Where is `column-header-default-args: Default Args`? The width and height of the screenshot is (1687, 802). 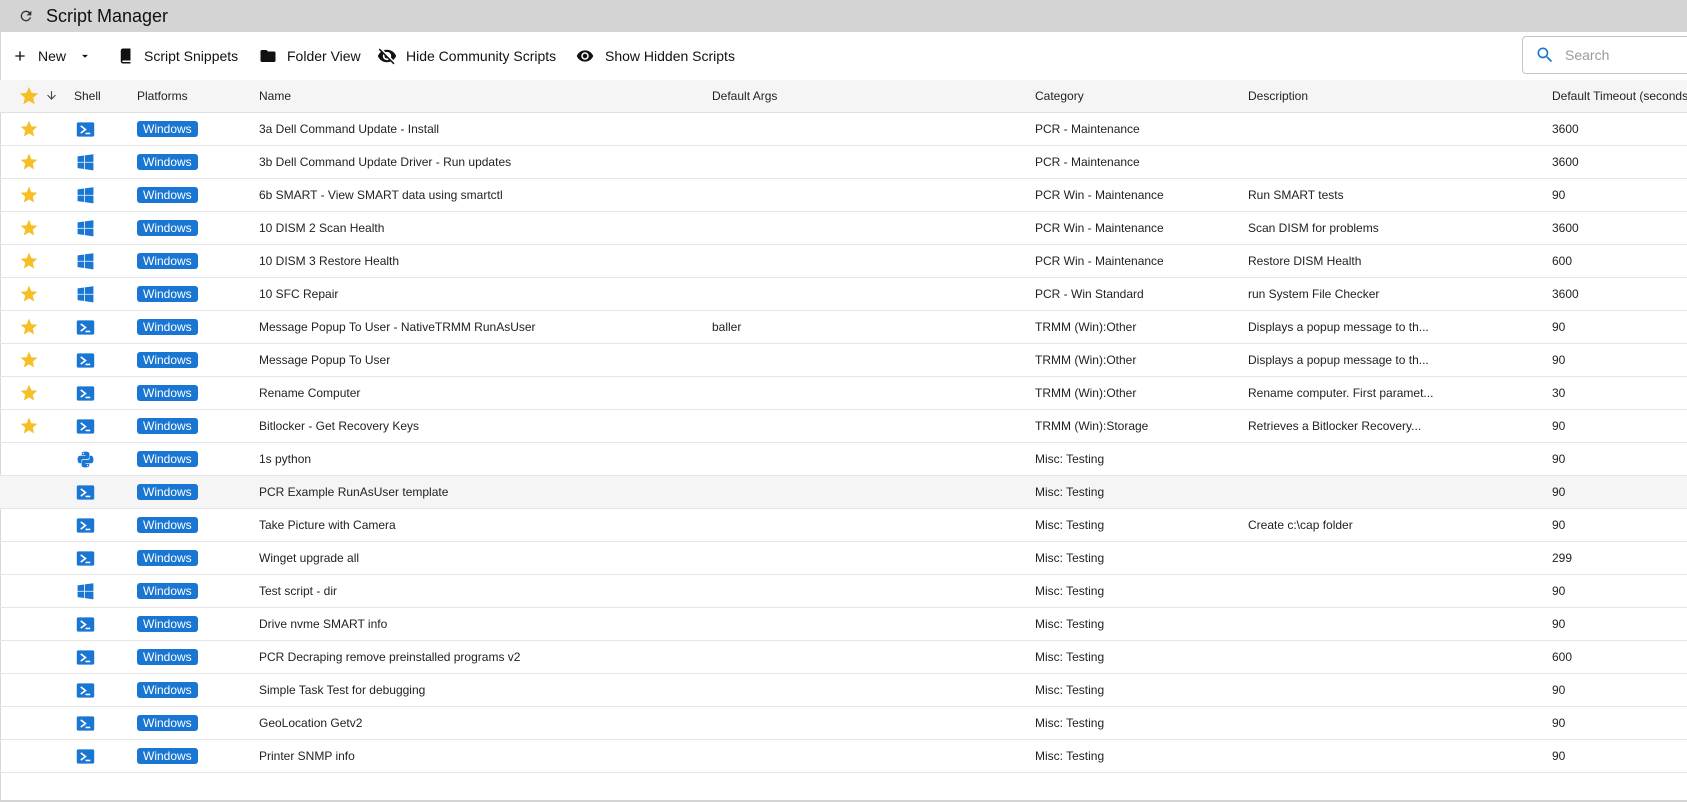 column-header-default-args: Default Args is located at coordinates (744, 96).